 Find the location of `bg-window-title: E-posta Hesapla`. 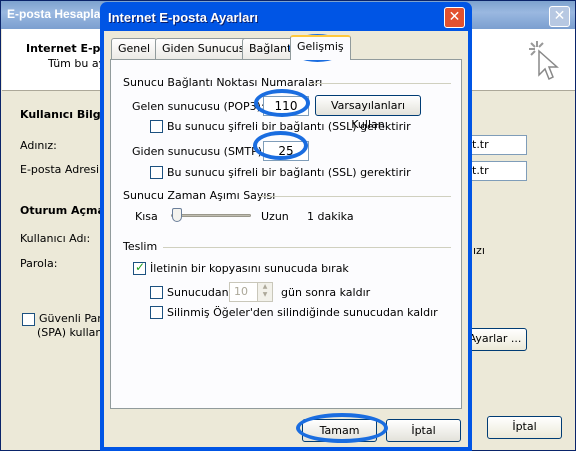

bg-window-title: E-posta Hesapla is located at coordinates (54, 14).